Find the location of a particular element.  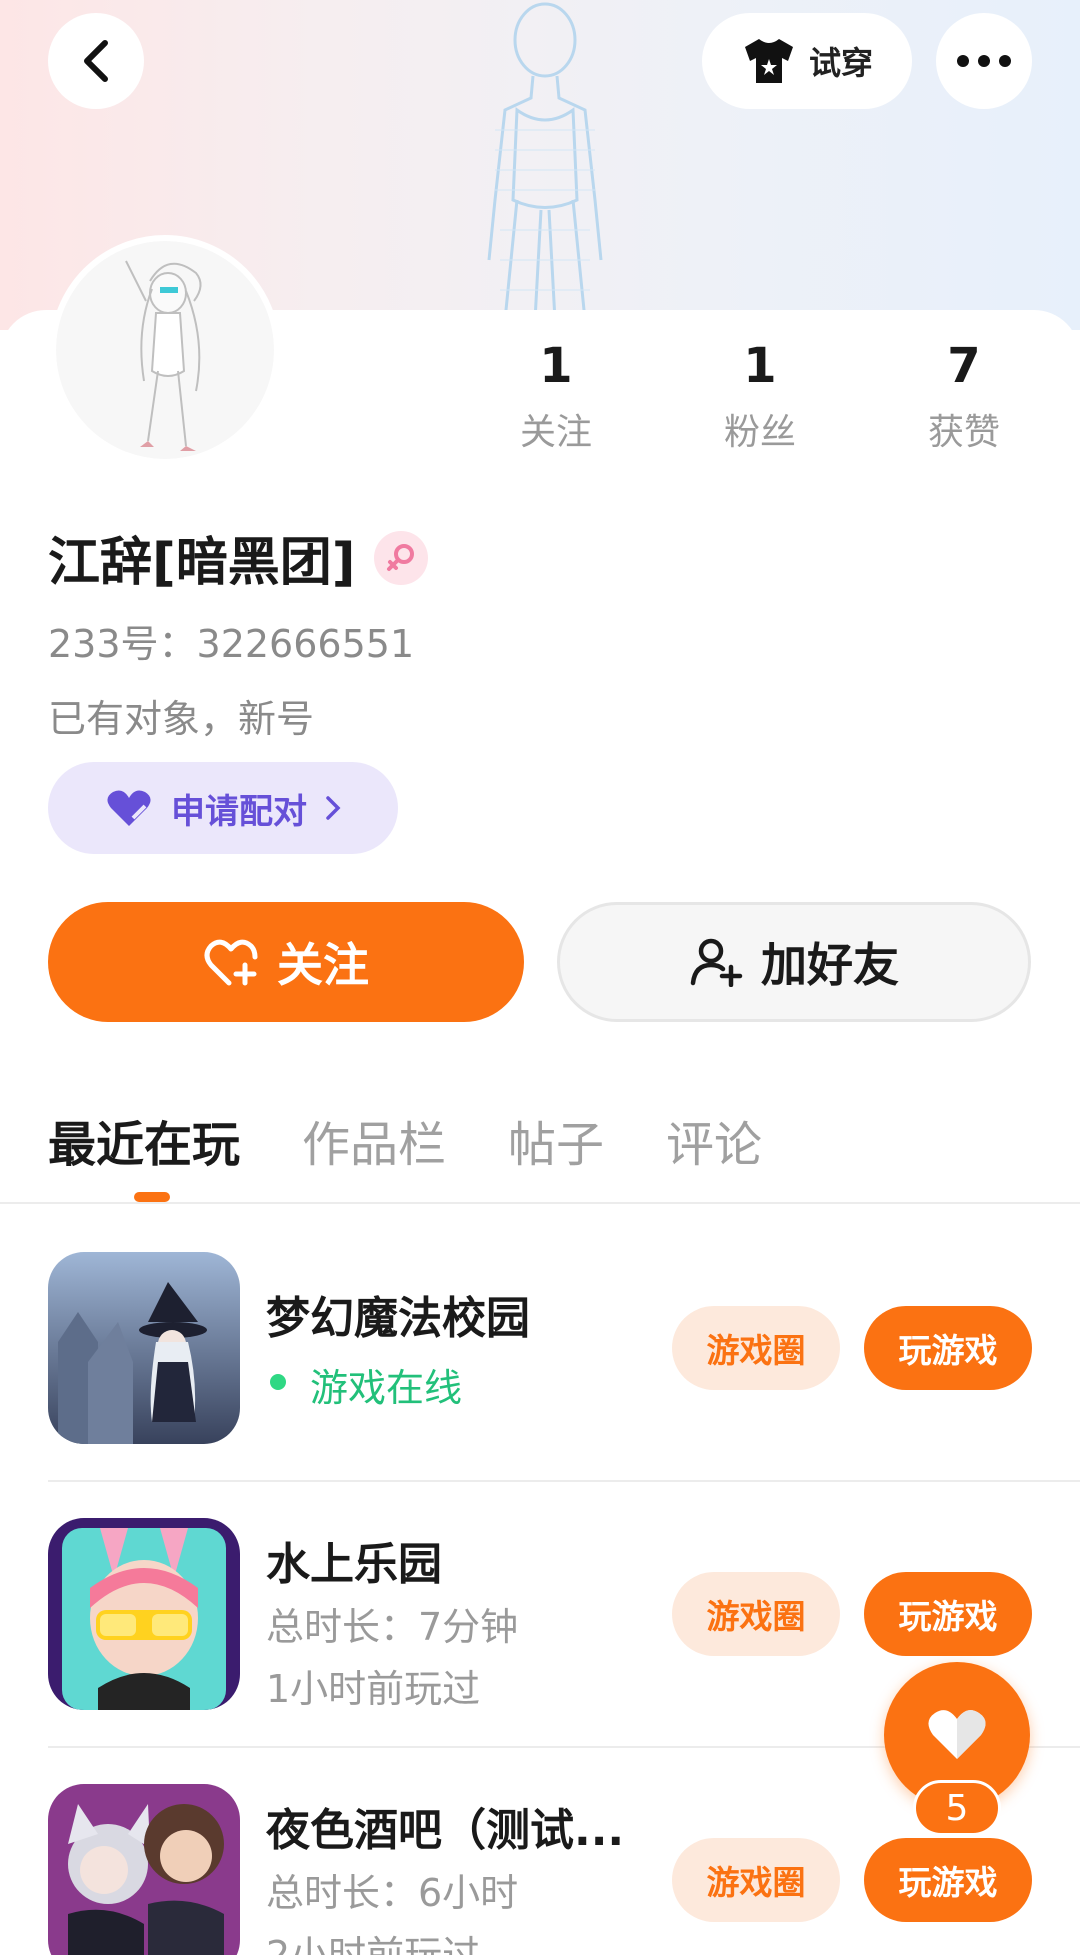

game-title: 水上乐园 is located at coordinates (354, 1564).